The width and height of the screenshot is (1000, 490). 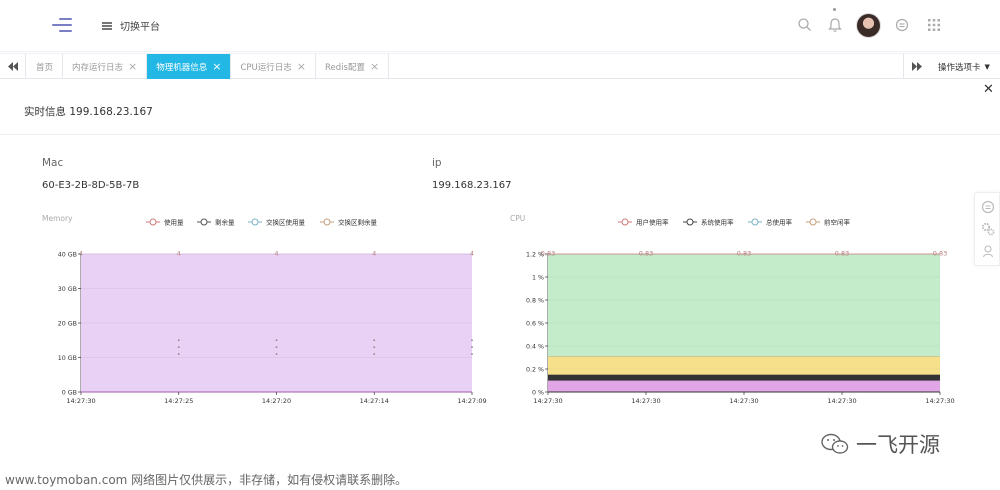 I want to click on tab-options-label: 操作选项卡, so click(x=959, y=67).